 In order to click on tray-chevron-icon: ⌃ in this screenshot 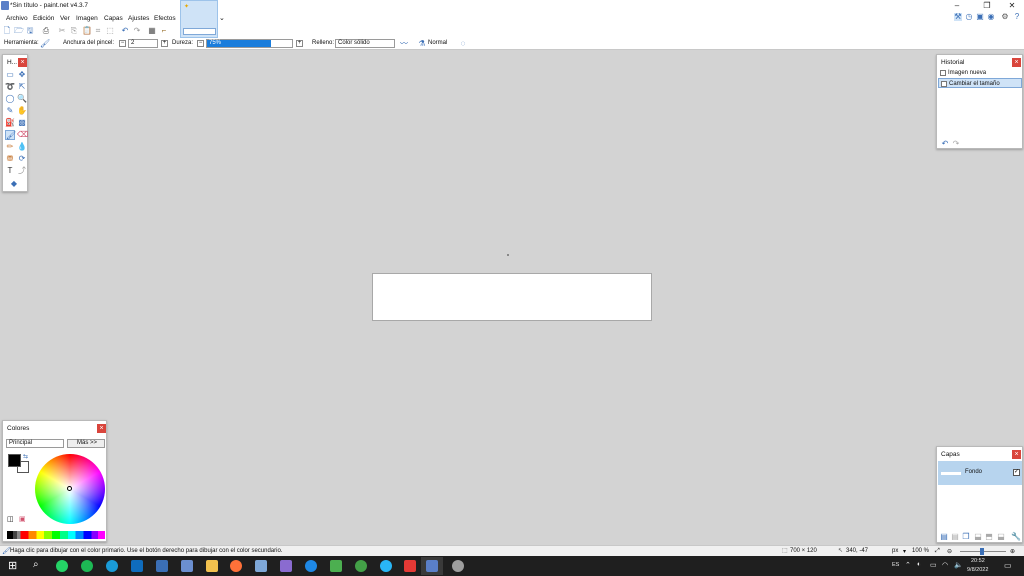, I will do `click(908, 565)`.